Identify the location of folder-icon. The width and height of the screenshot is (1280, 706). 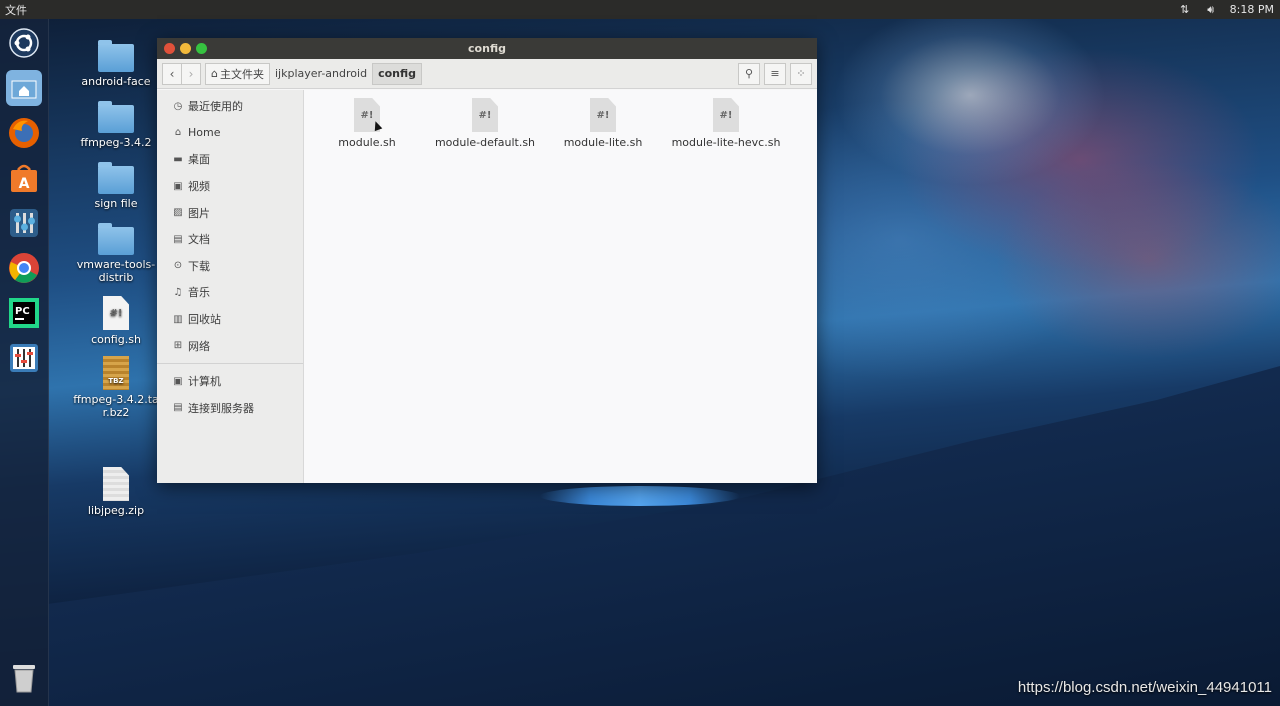
(116, 117).